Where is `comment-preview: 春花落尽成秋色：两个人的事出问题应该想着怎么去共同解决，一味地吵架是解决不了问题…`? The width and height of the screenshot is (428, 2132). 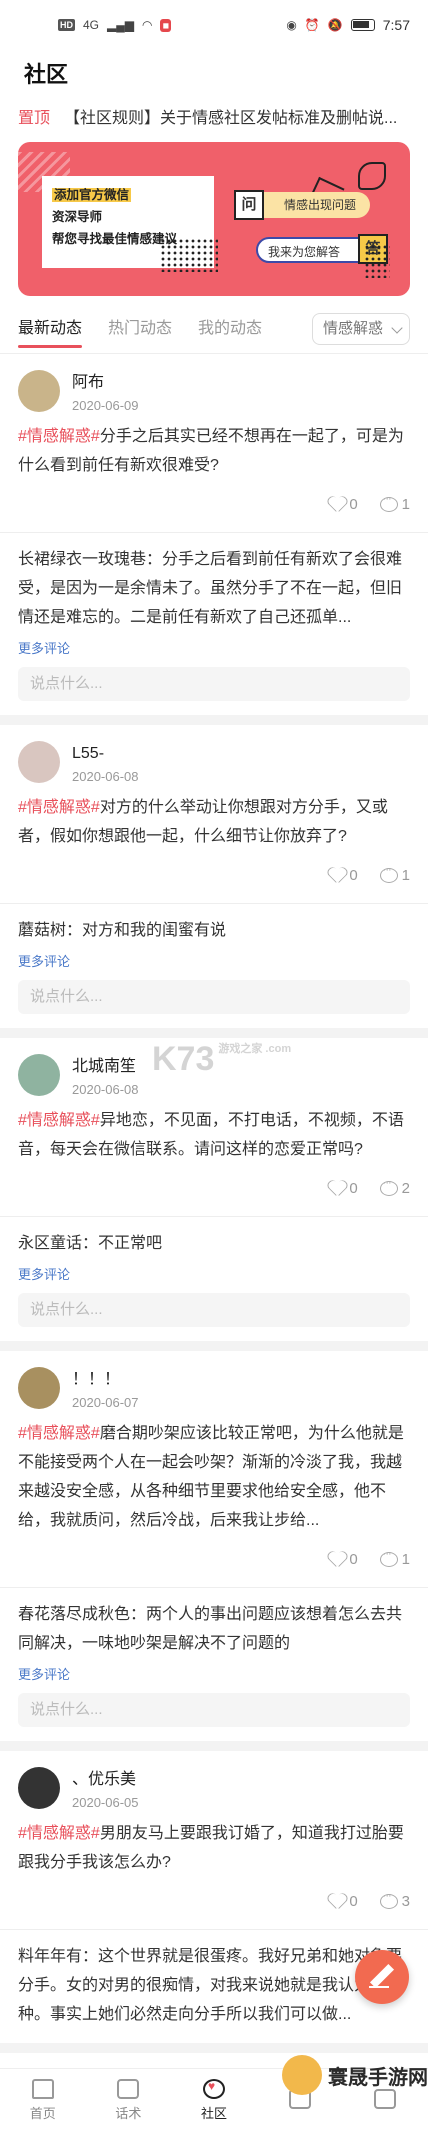
comment-preview: 春花落尽成秋色：两个人的事出问题应该想着怎么去共同解决，一味地吵架是解决不了问题… is located at coordinates (214, 1629).